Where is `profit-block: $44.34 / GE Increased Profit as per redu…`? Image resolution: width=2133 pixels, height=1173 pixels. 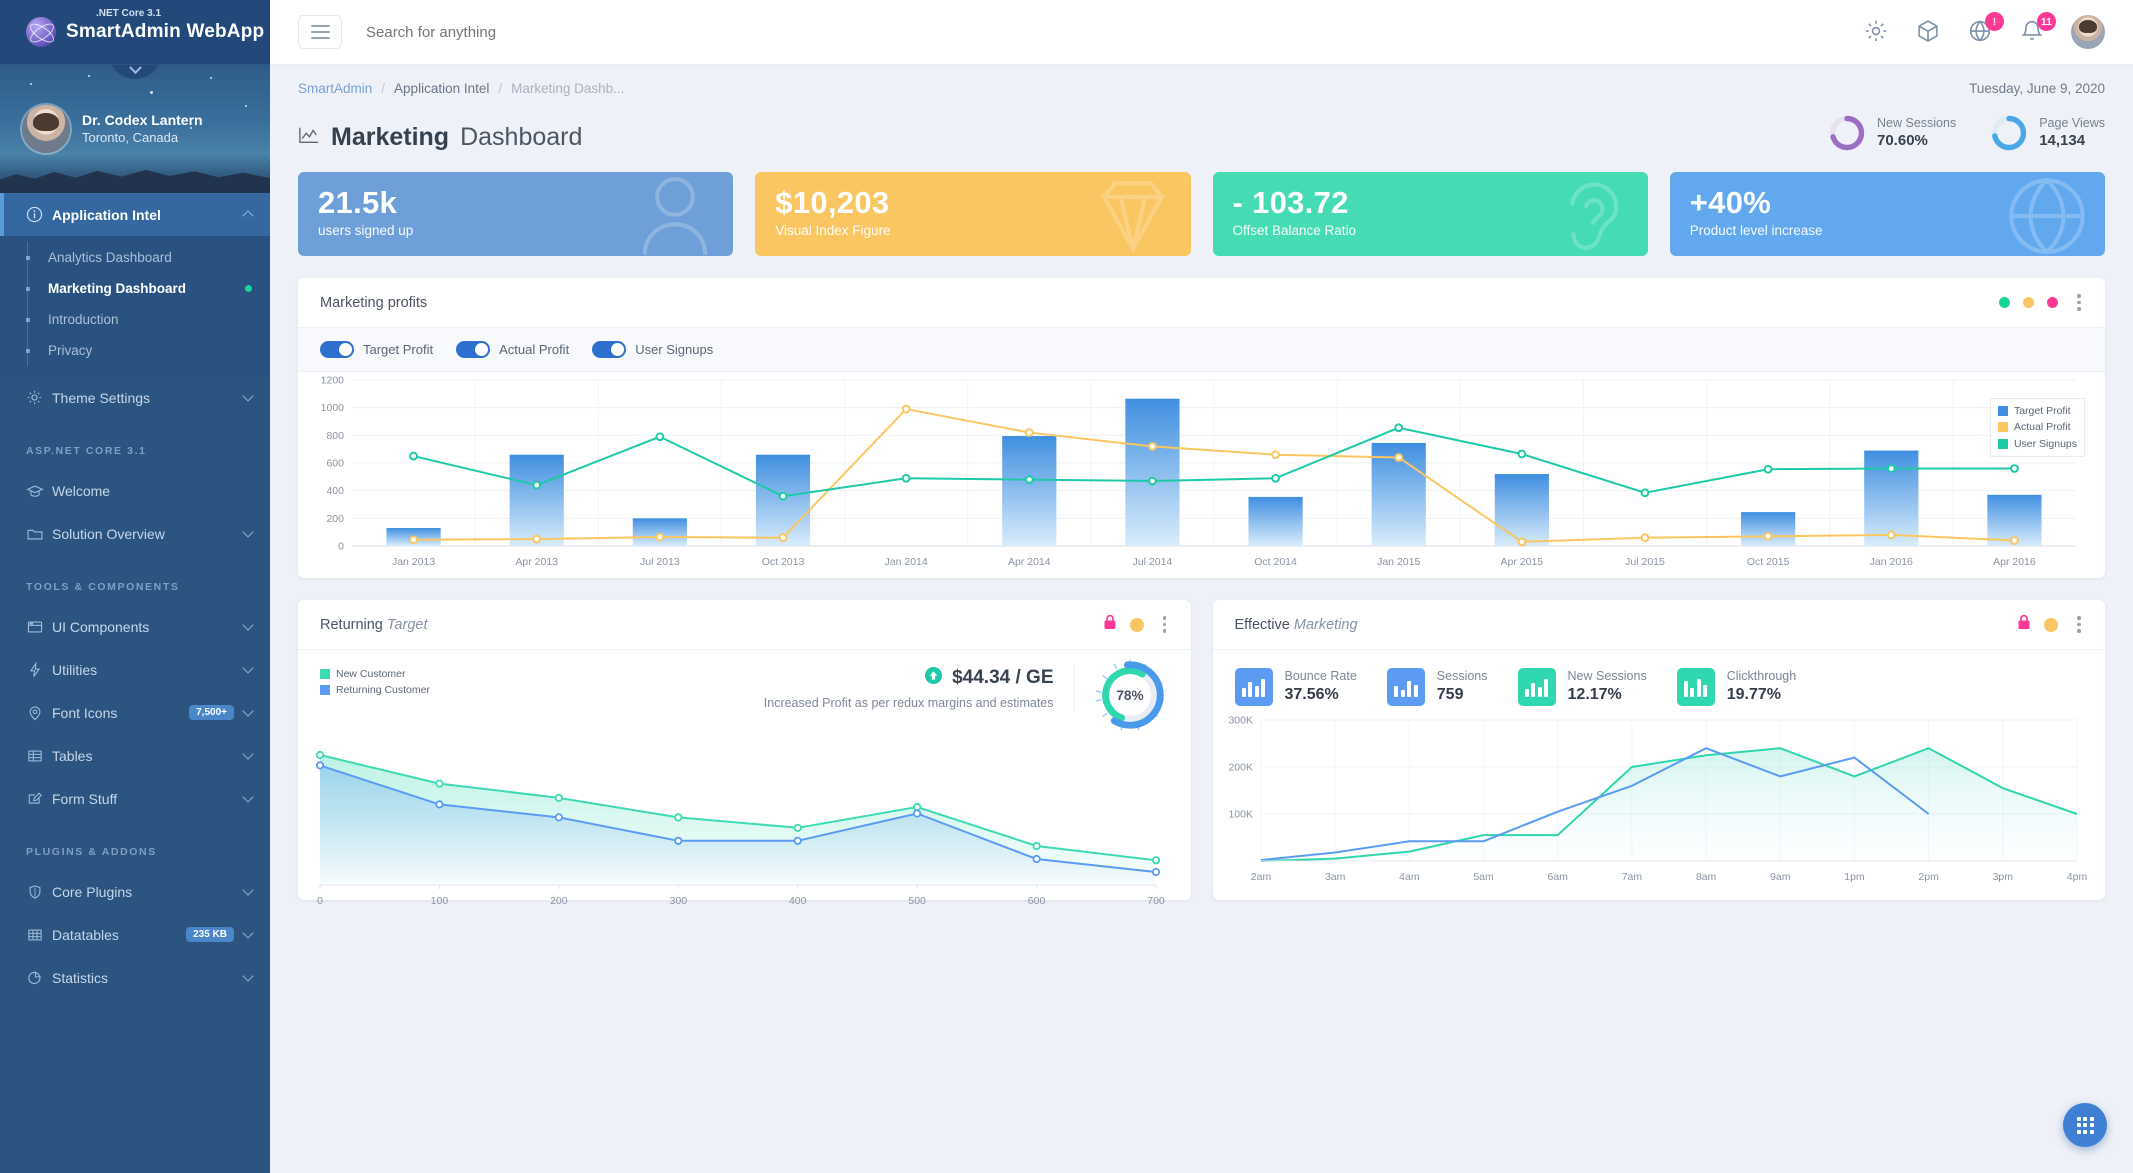
profit-block: $44.34 / GE Increased Profit as per redu… is located at coordinates (919, 688).